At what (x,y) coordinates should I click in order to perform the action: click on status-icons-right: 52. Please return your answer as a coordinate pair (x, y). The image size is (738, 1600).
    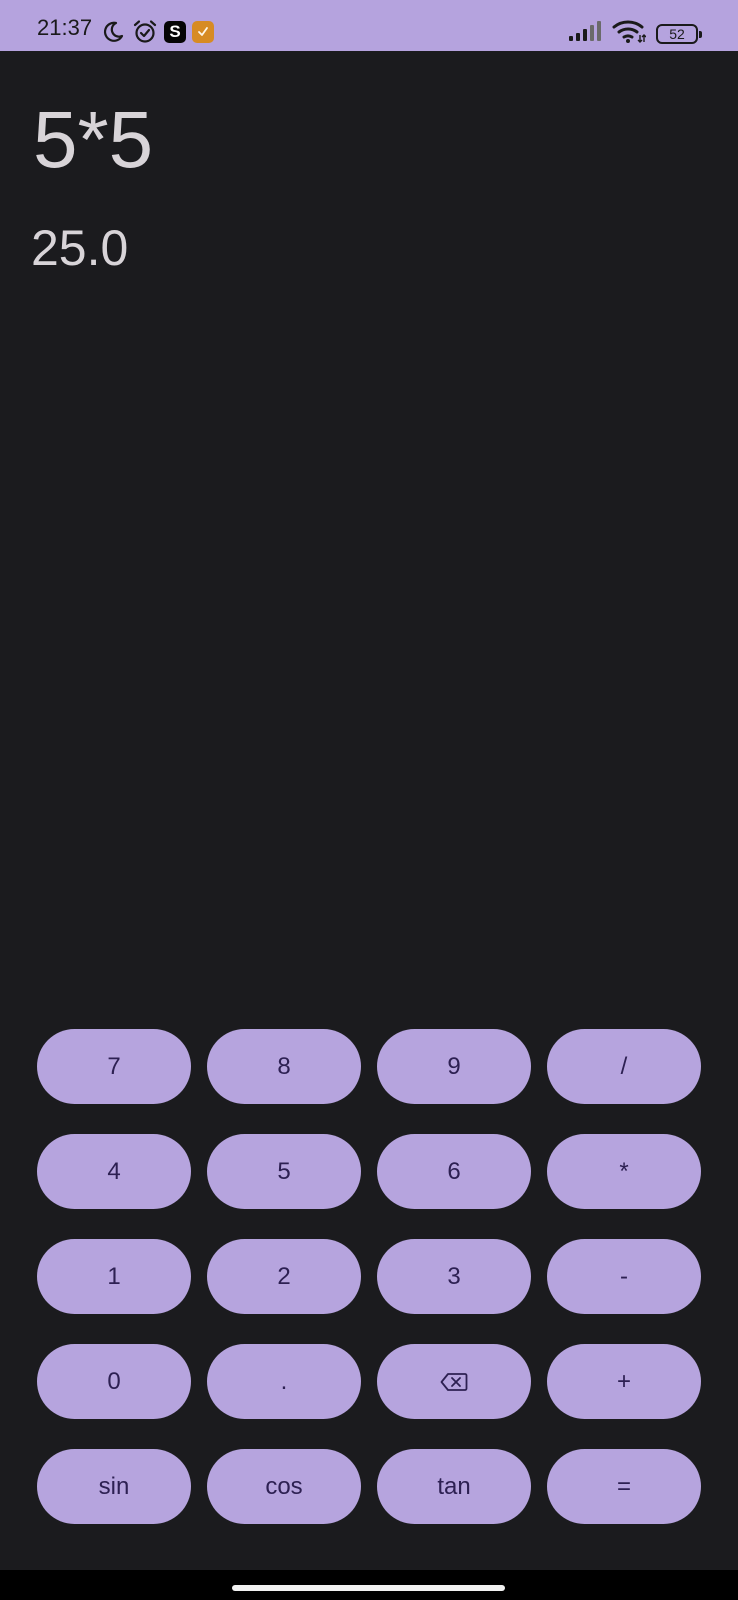
    Looking at the image, I should click on (635, 33).